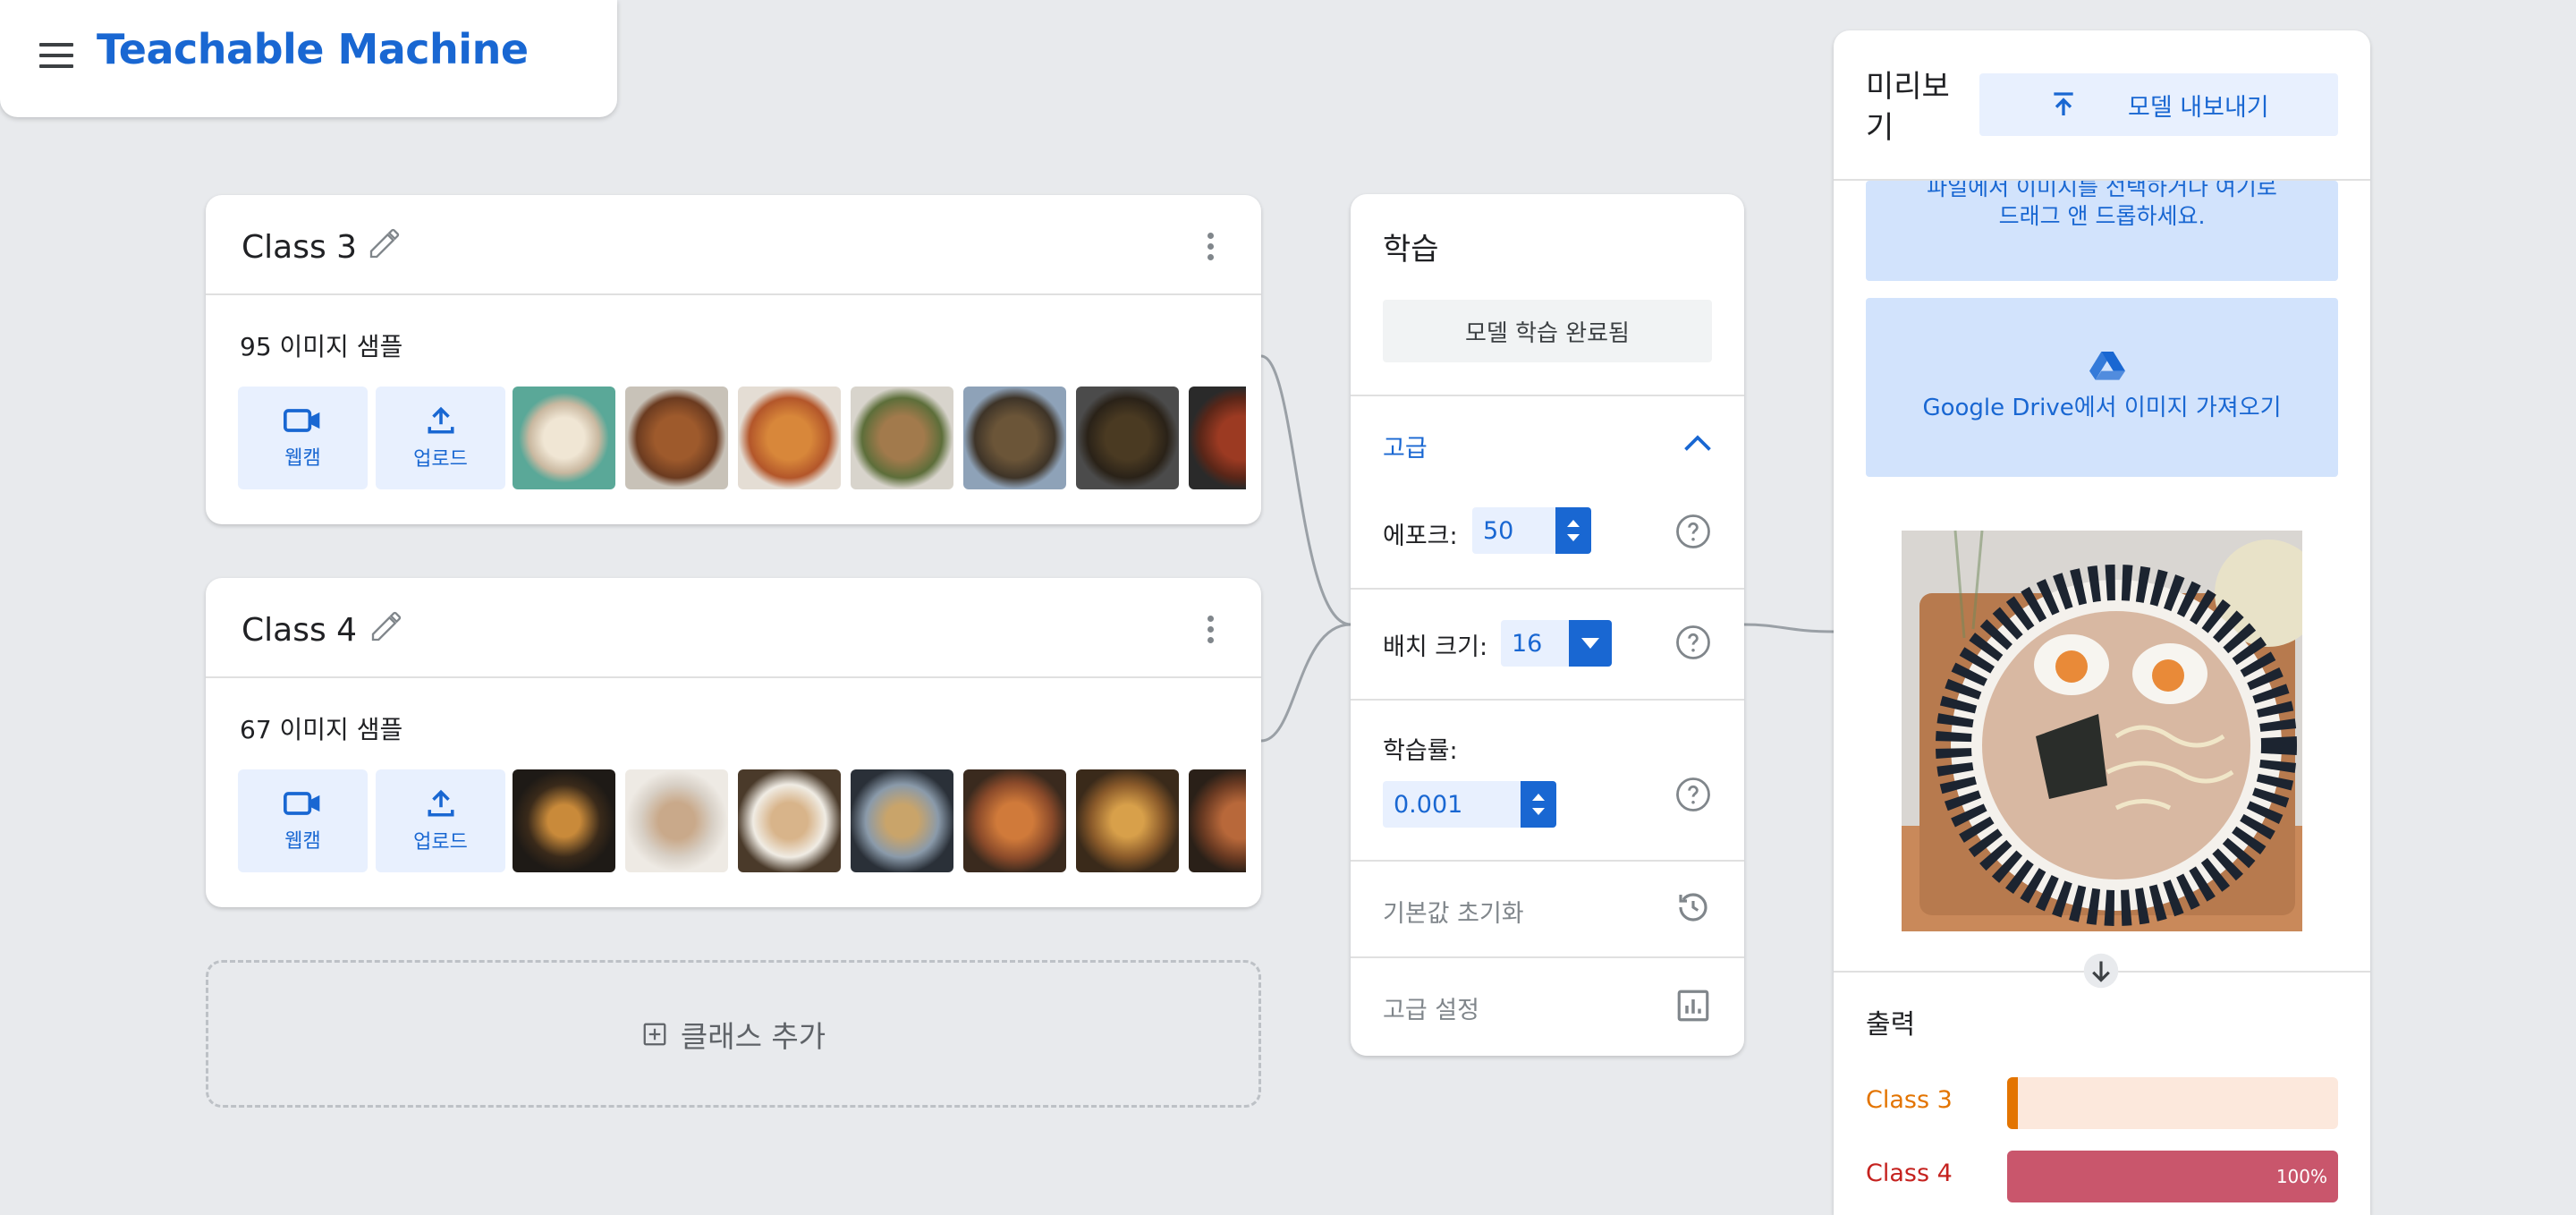 This screenshot has height=1215, width=2576. I want to click on app-title: Teachable Machine, so click(313, 49).